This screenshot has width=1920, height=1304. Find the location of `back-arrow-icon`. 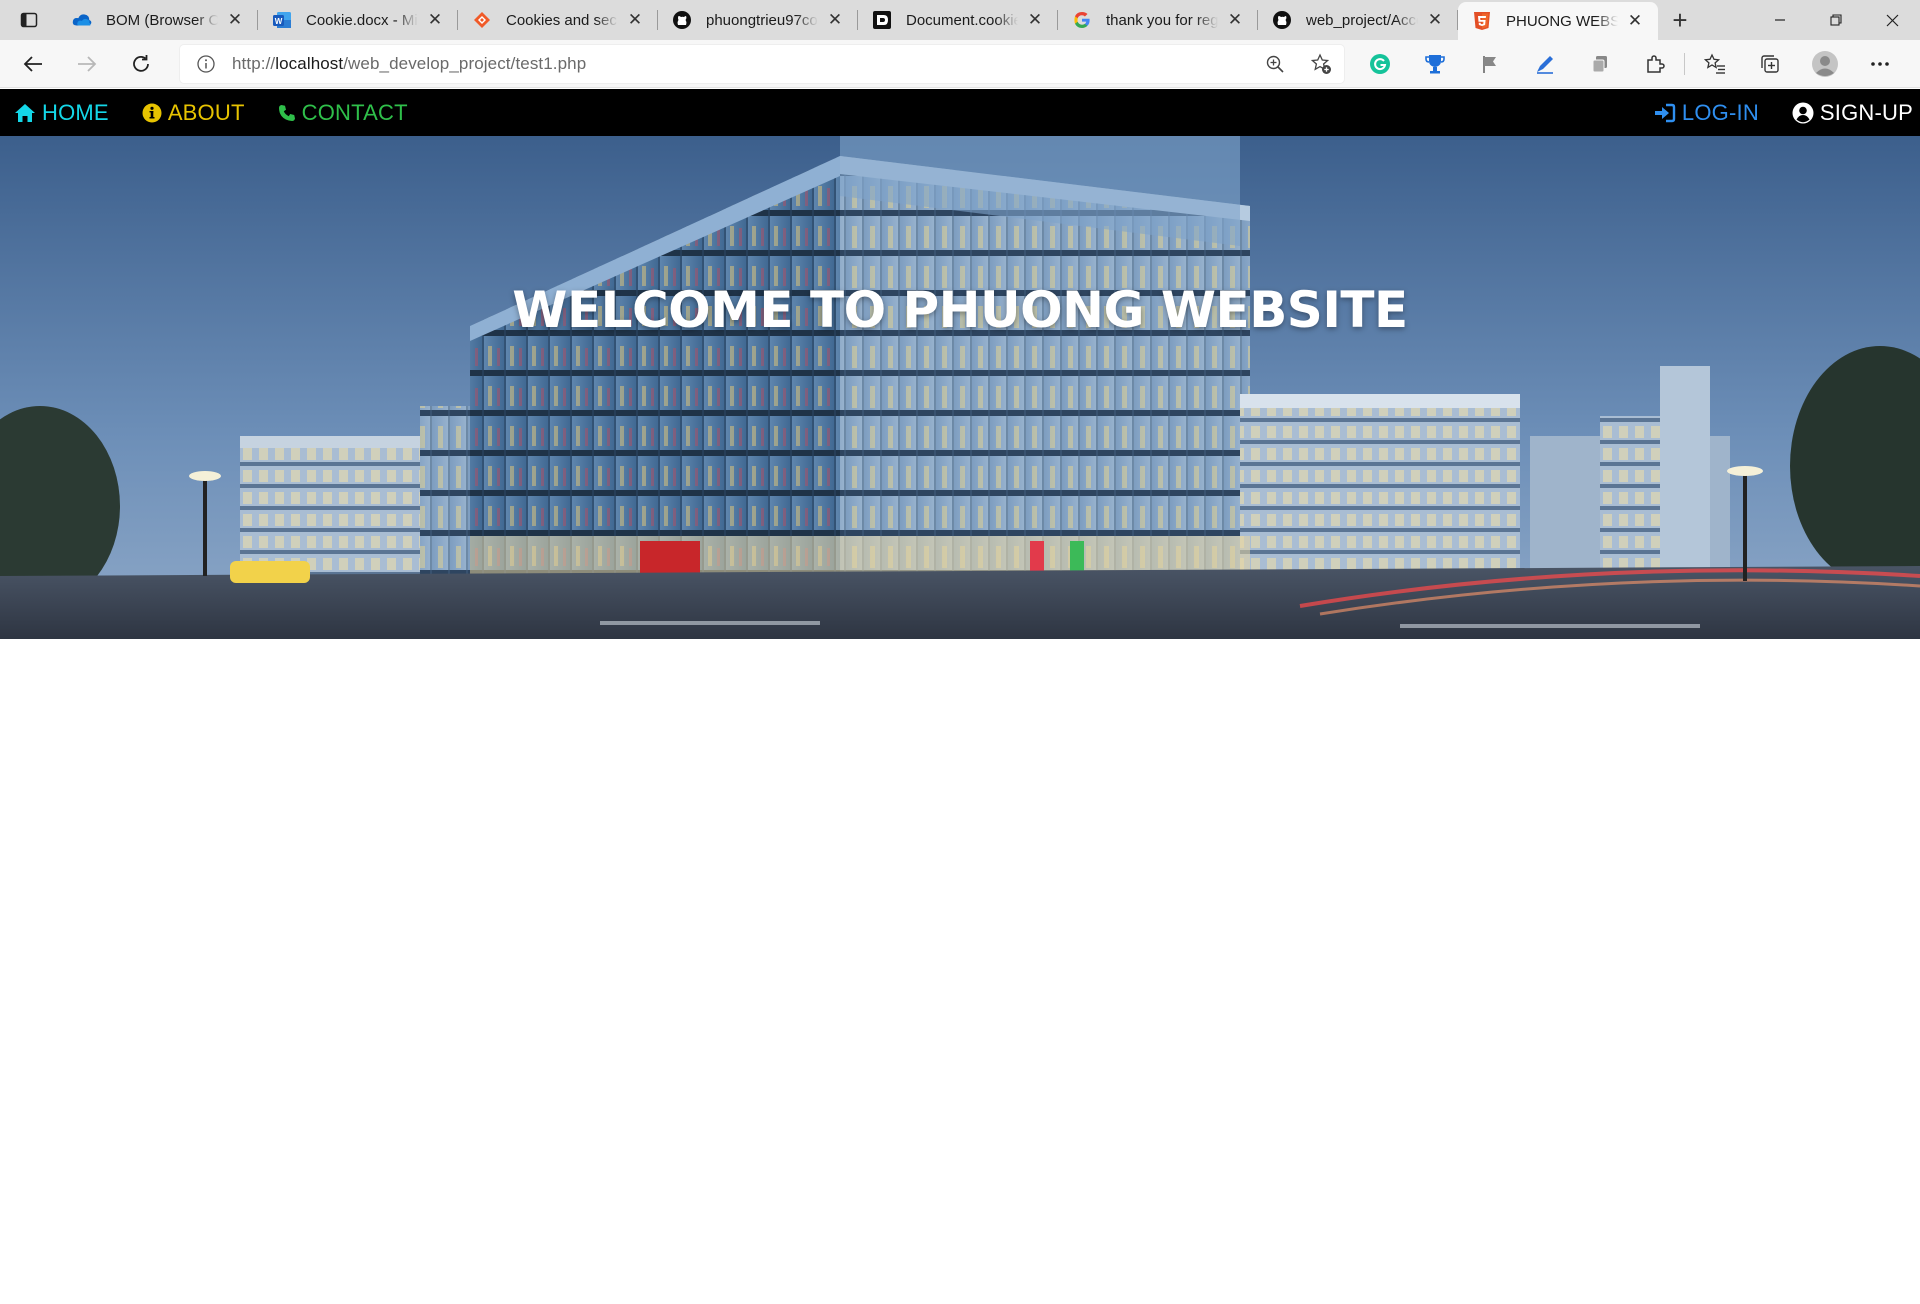

back-arrow-icon is located at coordinates (32, 63).